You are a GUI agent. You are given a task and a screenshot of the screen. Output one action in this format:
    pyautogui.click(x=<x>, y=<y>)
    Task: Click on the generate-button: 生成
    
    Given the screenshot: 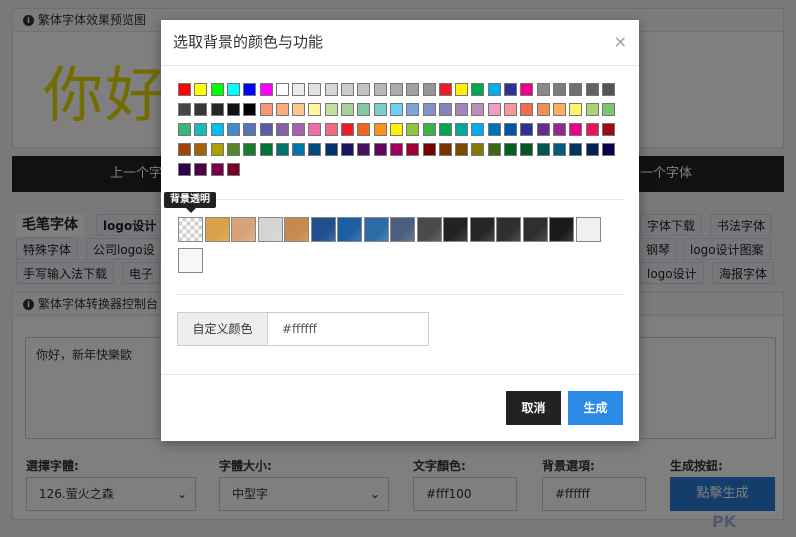 What is the action you would take?
    pyautogui.click(x=595, y=408)
    